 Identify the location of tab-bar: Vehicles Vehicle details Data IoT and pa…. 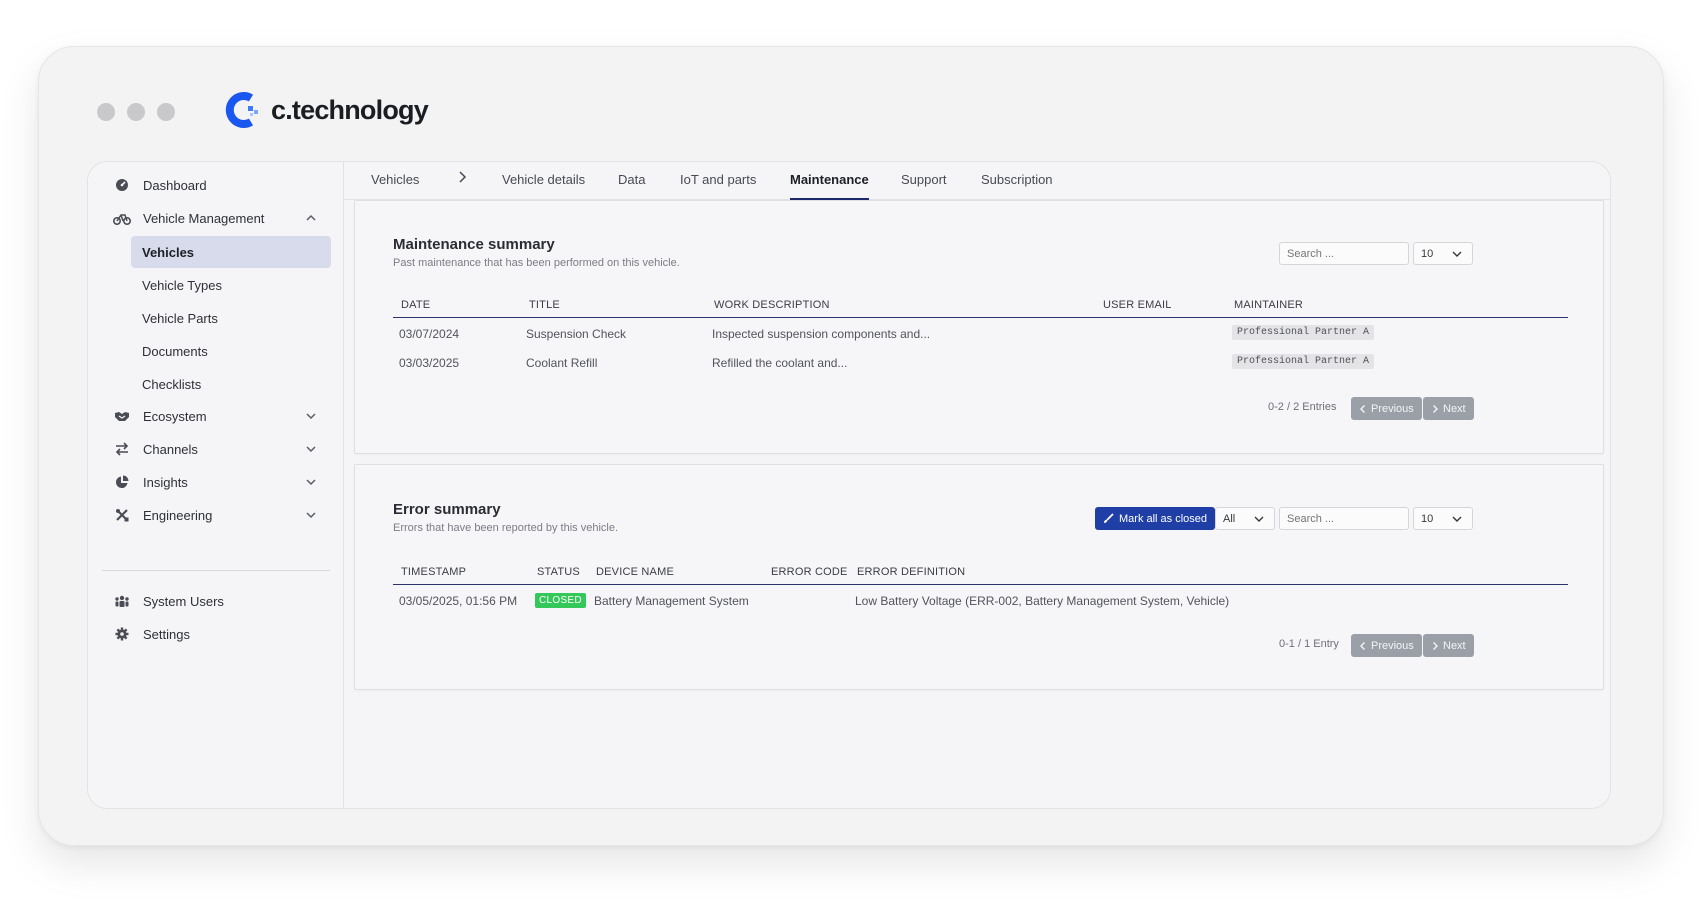
(977, 181).